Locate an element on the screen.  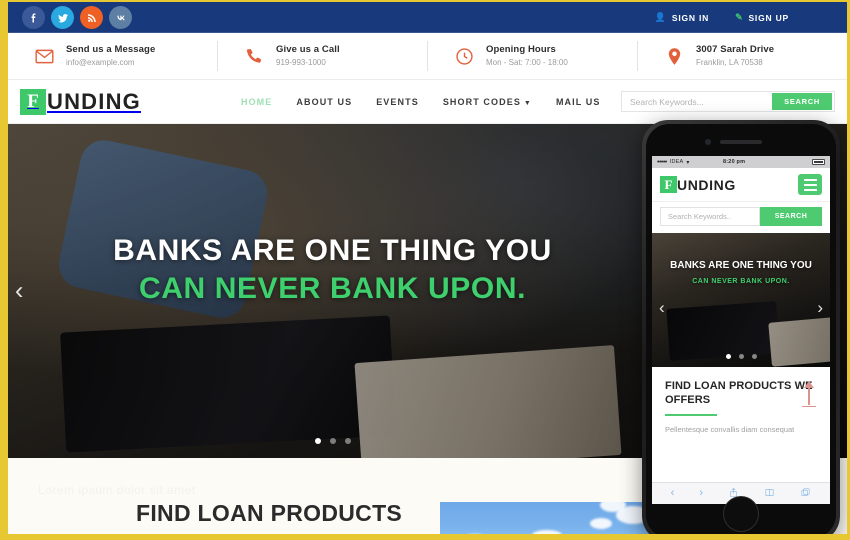
nav-label: EVENTS is located at coordinates (397, 101).